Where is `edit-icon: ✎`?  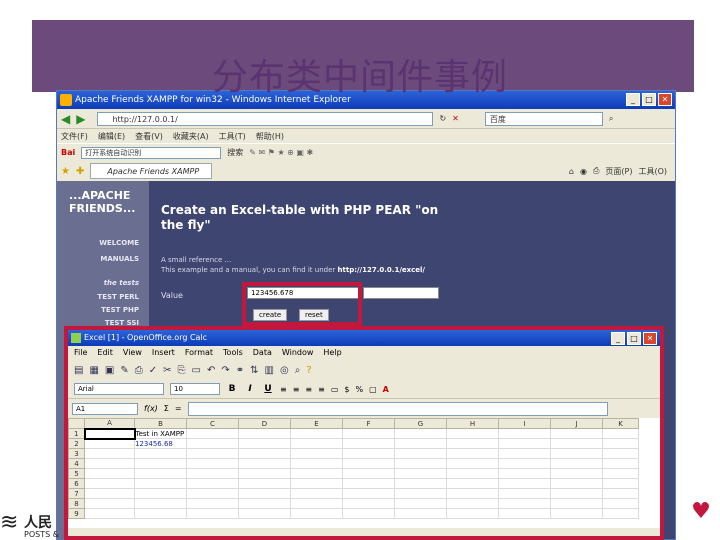
edit-icon: ✎ is located at coordinates (124, 370).